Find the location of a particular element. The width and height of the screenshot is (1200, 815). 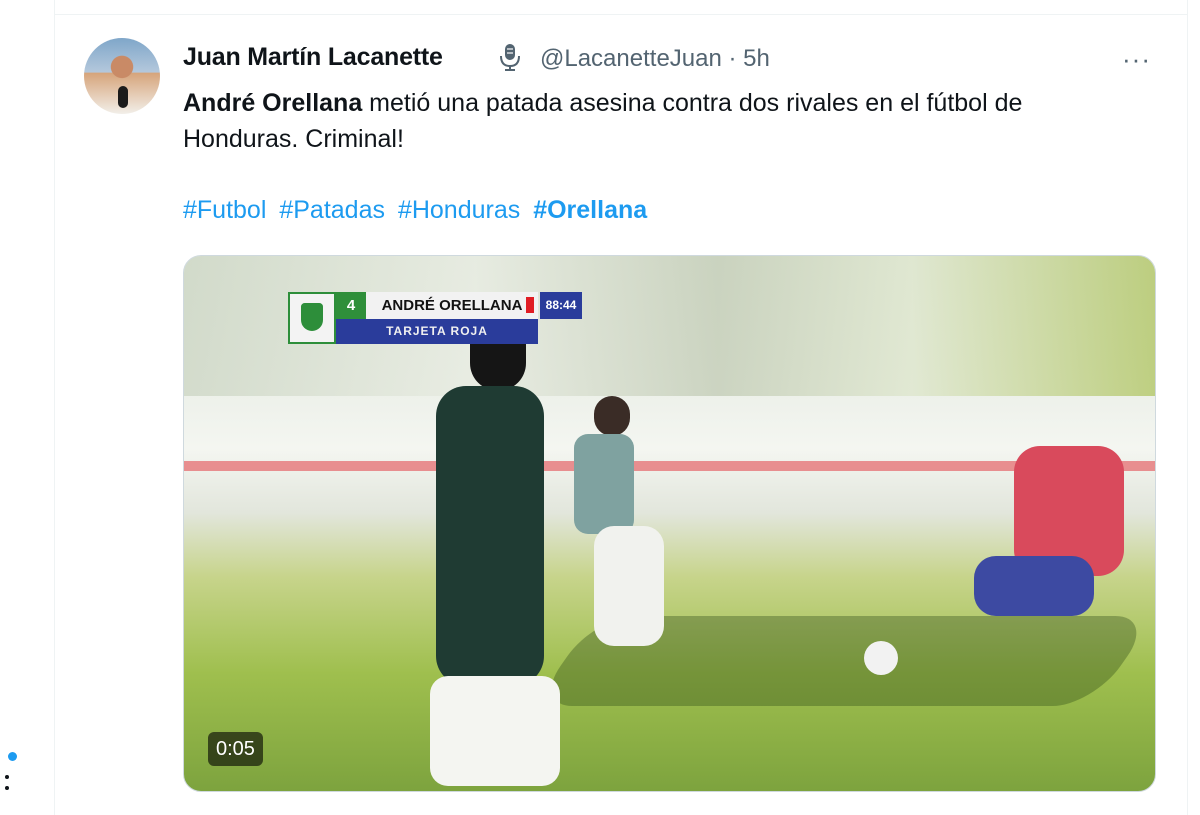

video-duration: 0:05 is located at coordinates (235, 749).